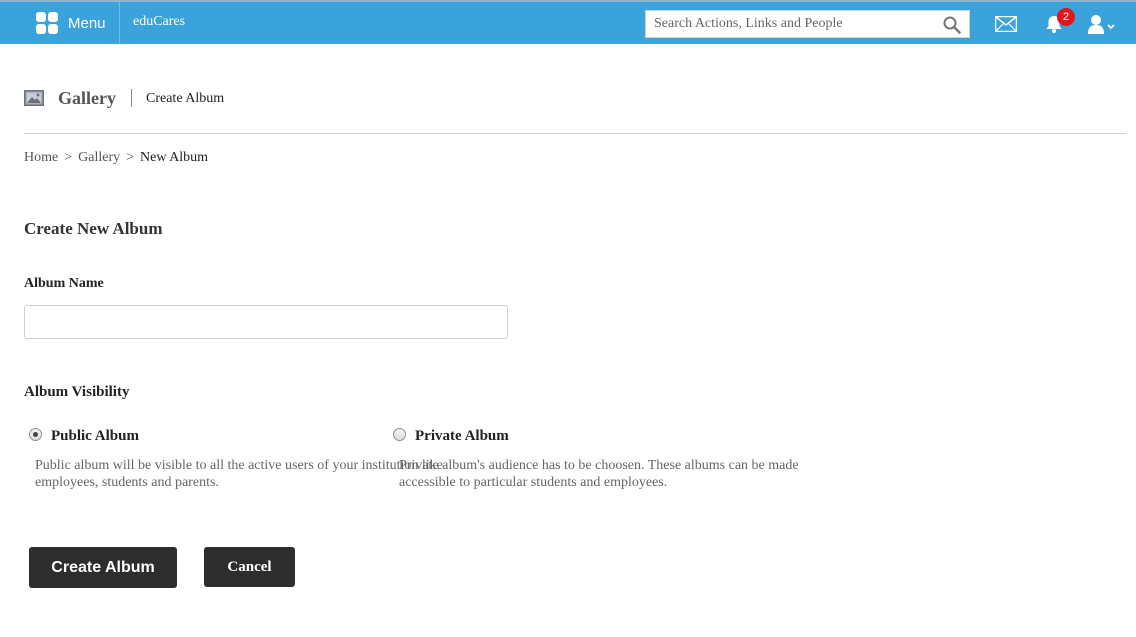 This screenshot has width=1136, height=637. Describe the element at coordinates (34, 98) in the screenshot. I see `gallery-icon` at that location.